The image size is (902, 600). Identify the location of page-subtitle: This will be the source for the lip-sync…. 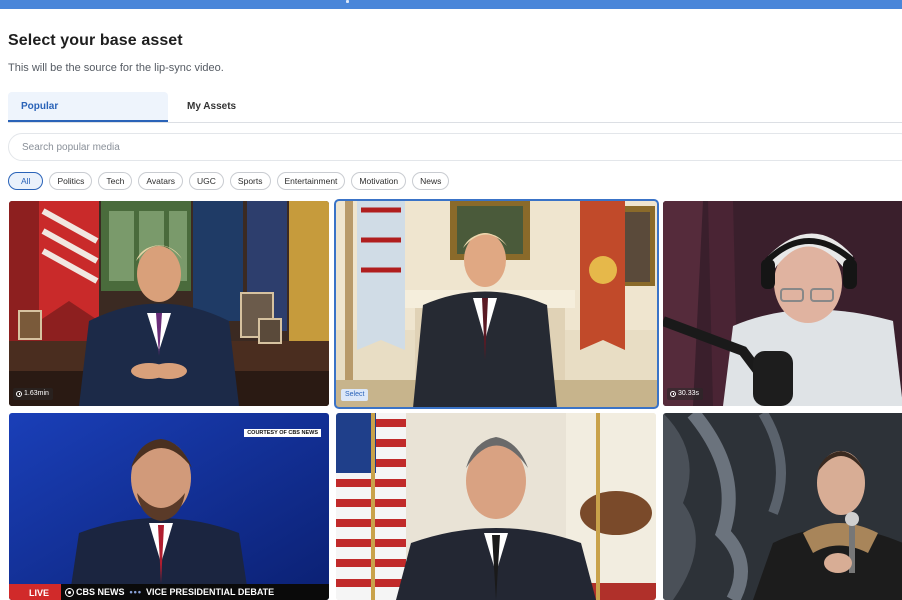
(116, 68).